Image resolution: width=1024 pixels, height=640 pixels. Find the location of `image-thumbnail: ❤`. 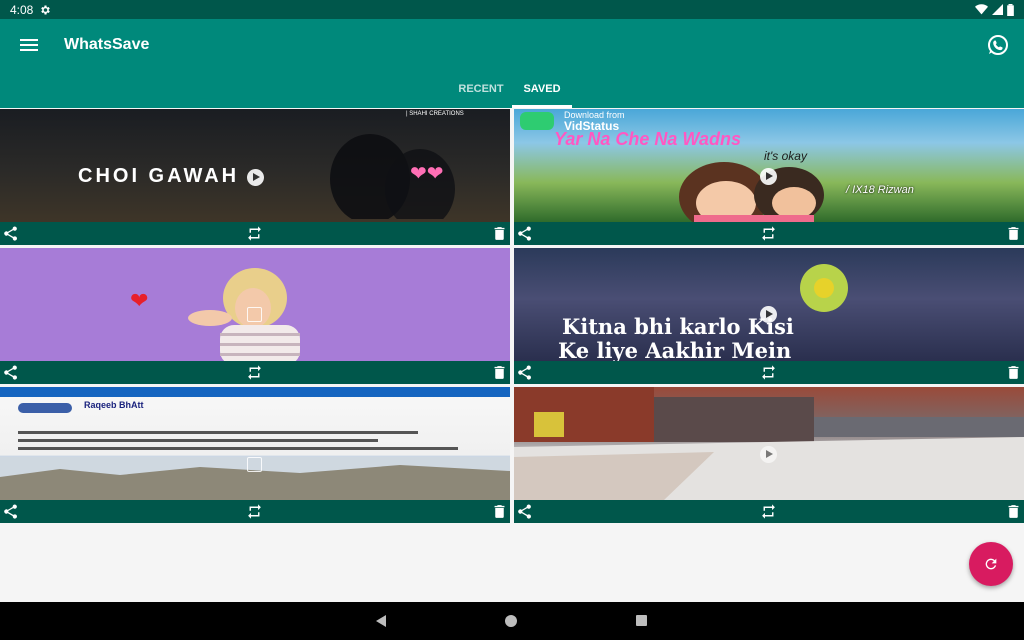

image-thumbnail: ❤ is located at coordinates (255, 304).